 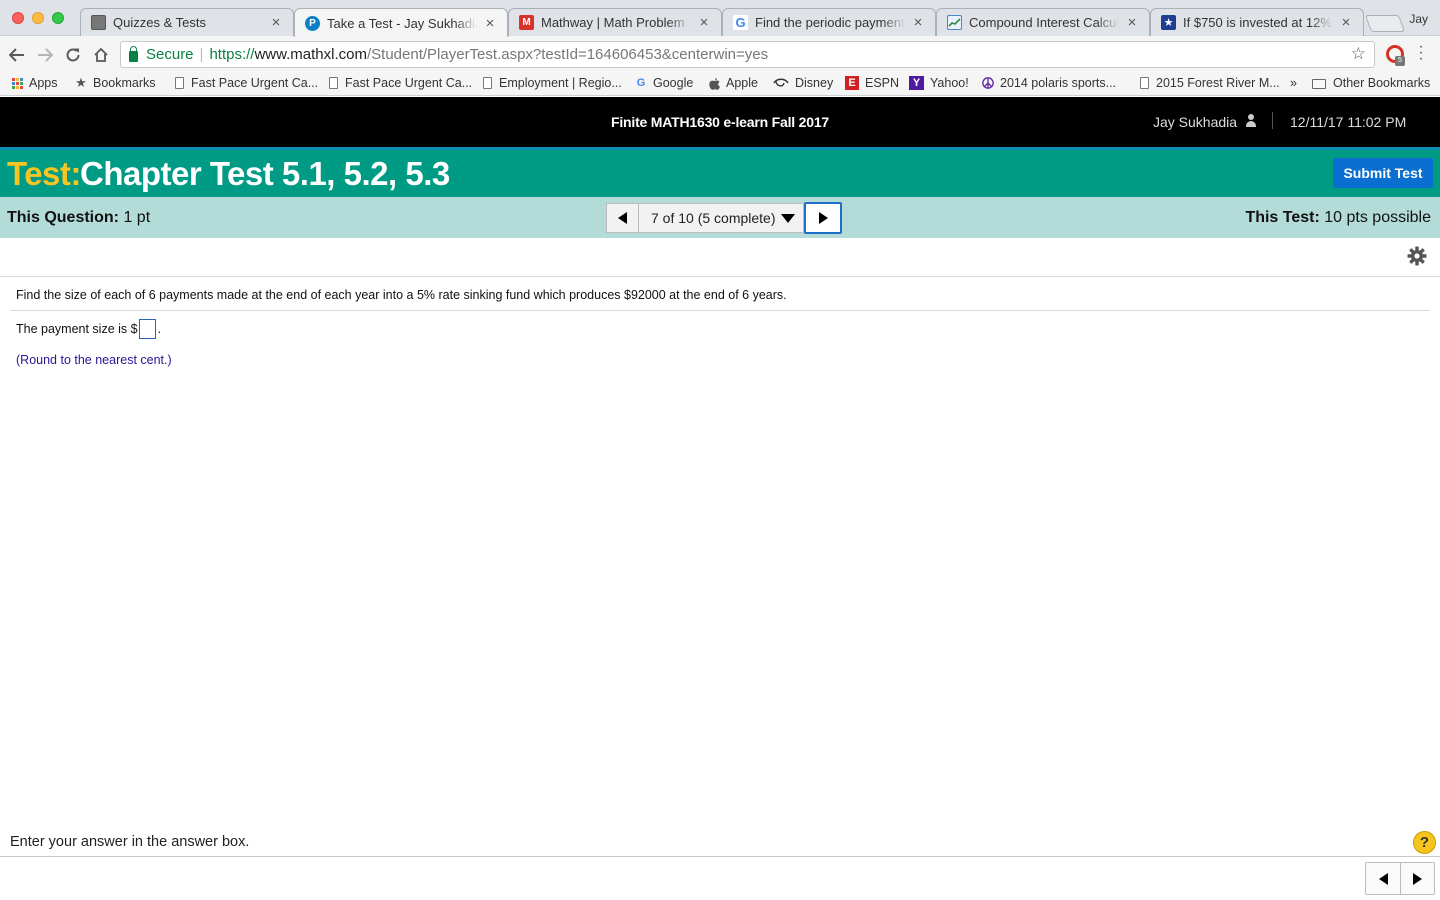 I want to click on window-close-icon, so click(x=18, y=18).